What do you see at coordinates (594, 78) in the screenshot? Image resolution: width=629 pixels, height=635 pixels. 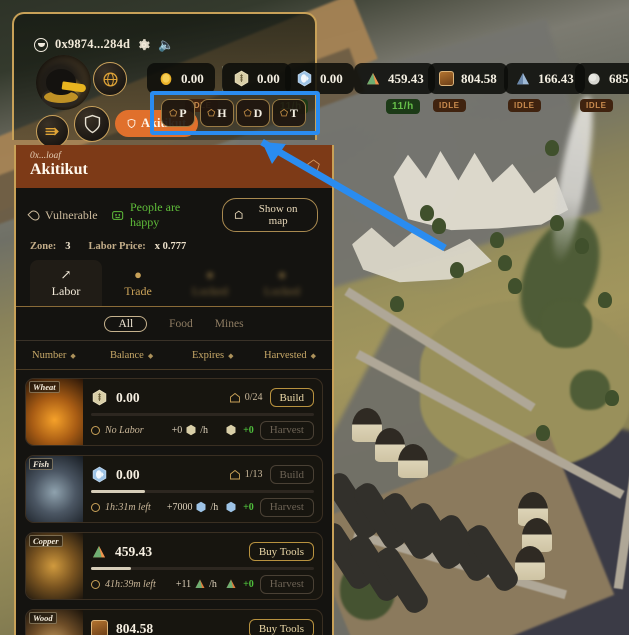 I see `stone-icon` at bounding box center [594, 78].